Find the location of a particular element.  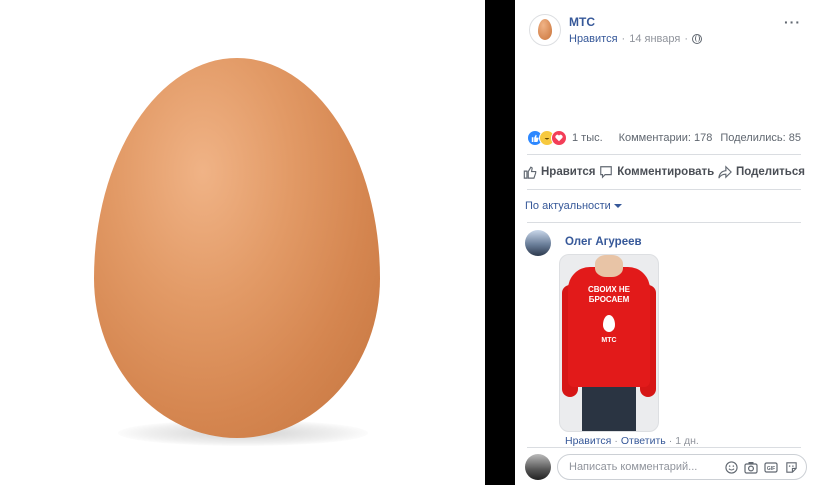

action-bar: Нравится Комментировать Поделиться is located at coordinates (664, 172).